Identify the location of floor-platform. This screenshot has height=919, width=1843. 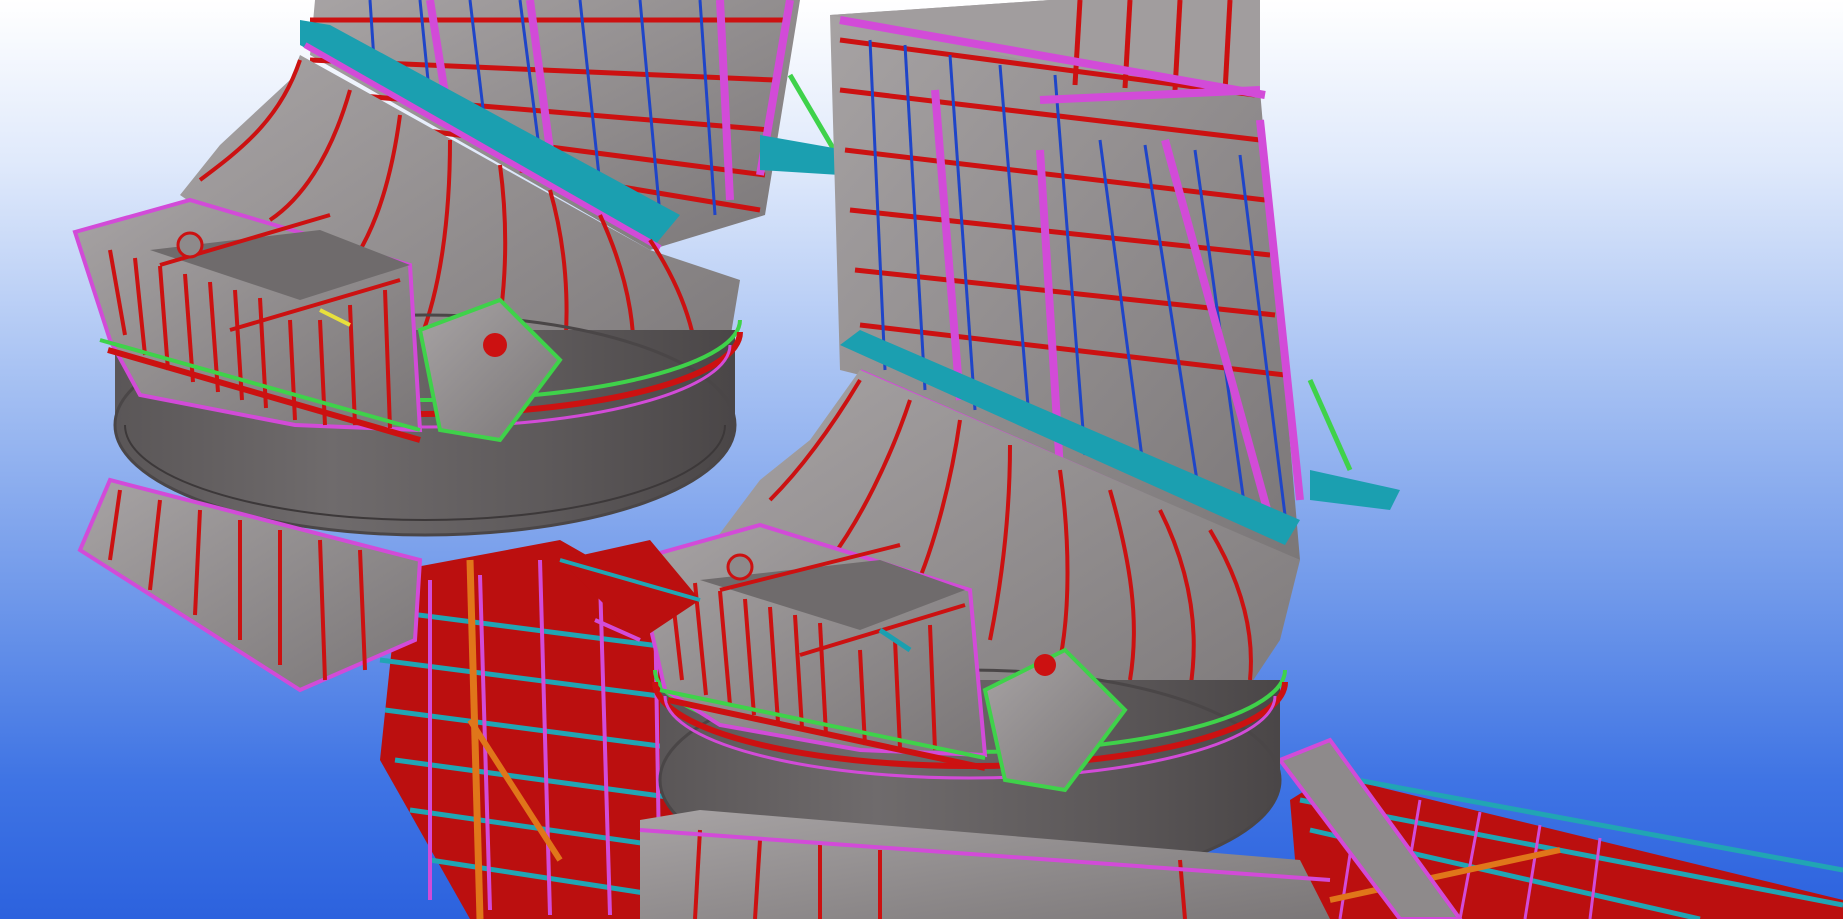
(1559, 828).